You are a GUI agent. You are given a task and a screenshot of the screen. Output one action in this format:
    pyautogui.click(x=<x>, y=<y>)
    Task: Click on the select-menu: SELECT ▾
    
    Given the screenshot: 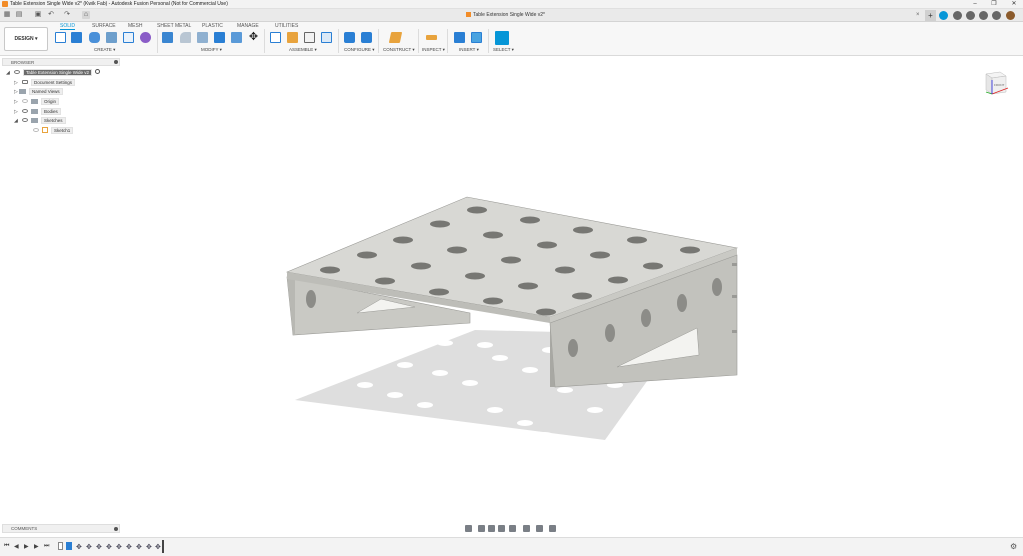 What is the action you would take?
    pyautogui.click(x=503, y=50)
    